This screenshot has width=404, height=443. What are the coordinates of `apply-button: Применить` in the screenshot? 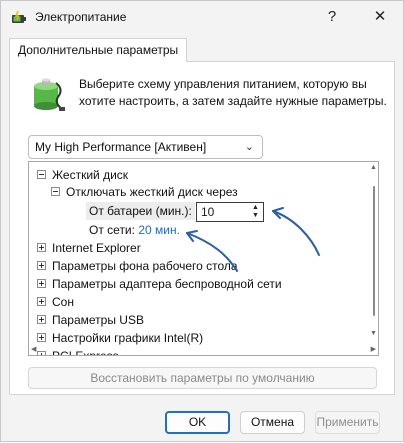 It's located at (347, 422).